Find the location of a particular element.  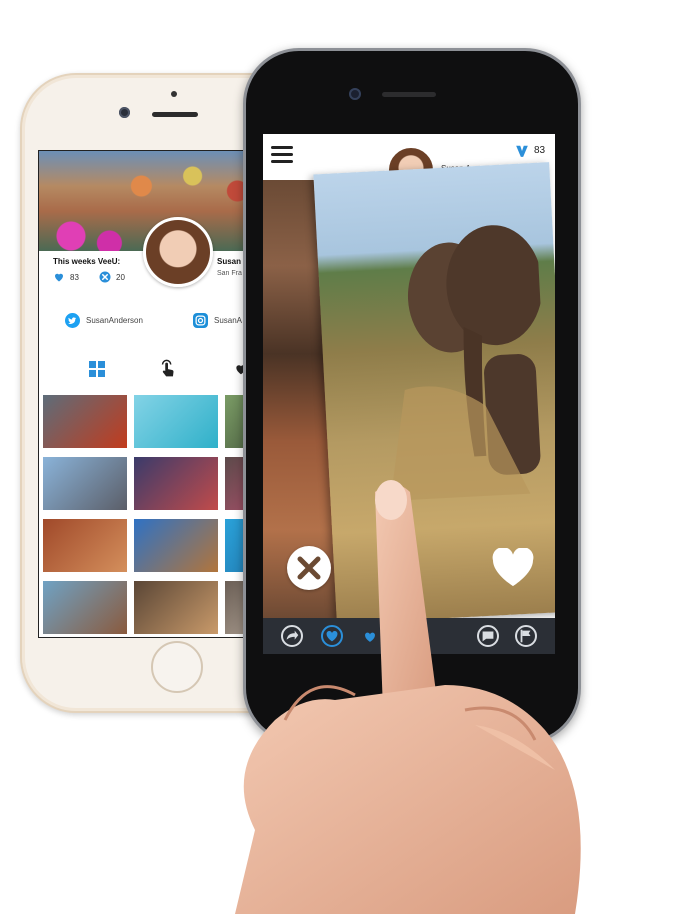

instagram-link: SusanA is located at coordinates (217, 320).